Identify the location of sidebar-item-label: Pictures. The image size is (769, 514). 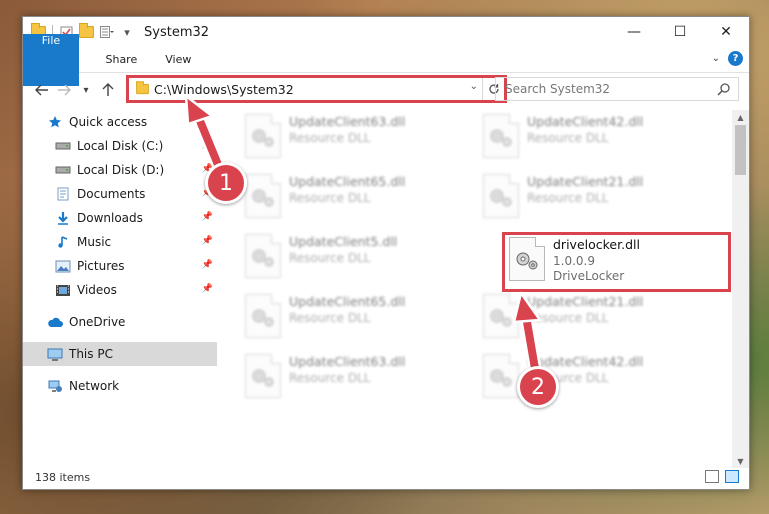
(101, 266).